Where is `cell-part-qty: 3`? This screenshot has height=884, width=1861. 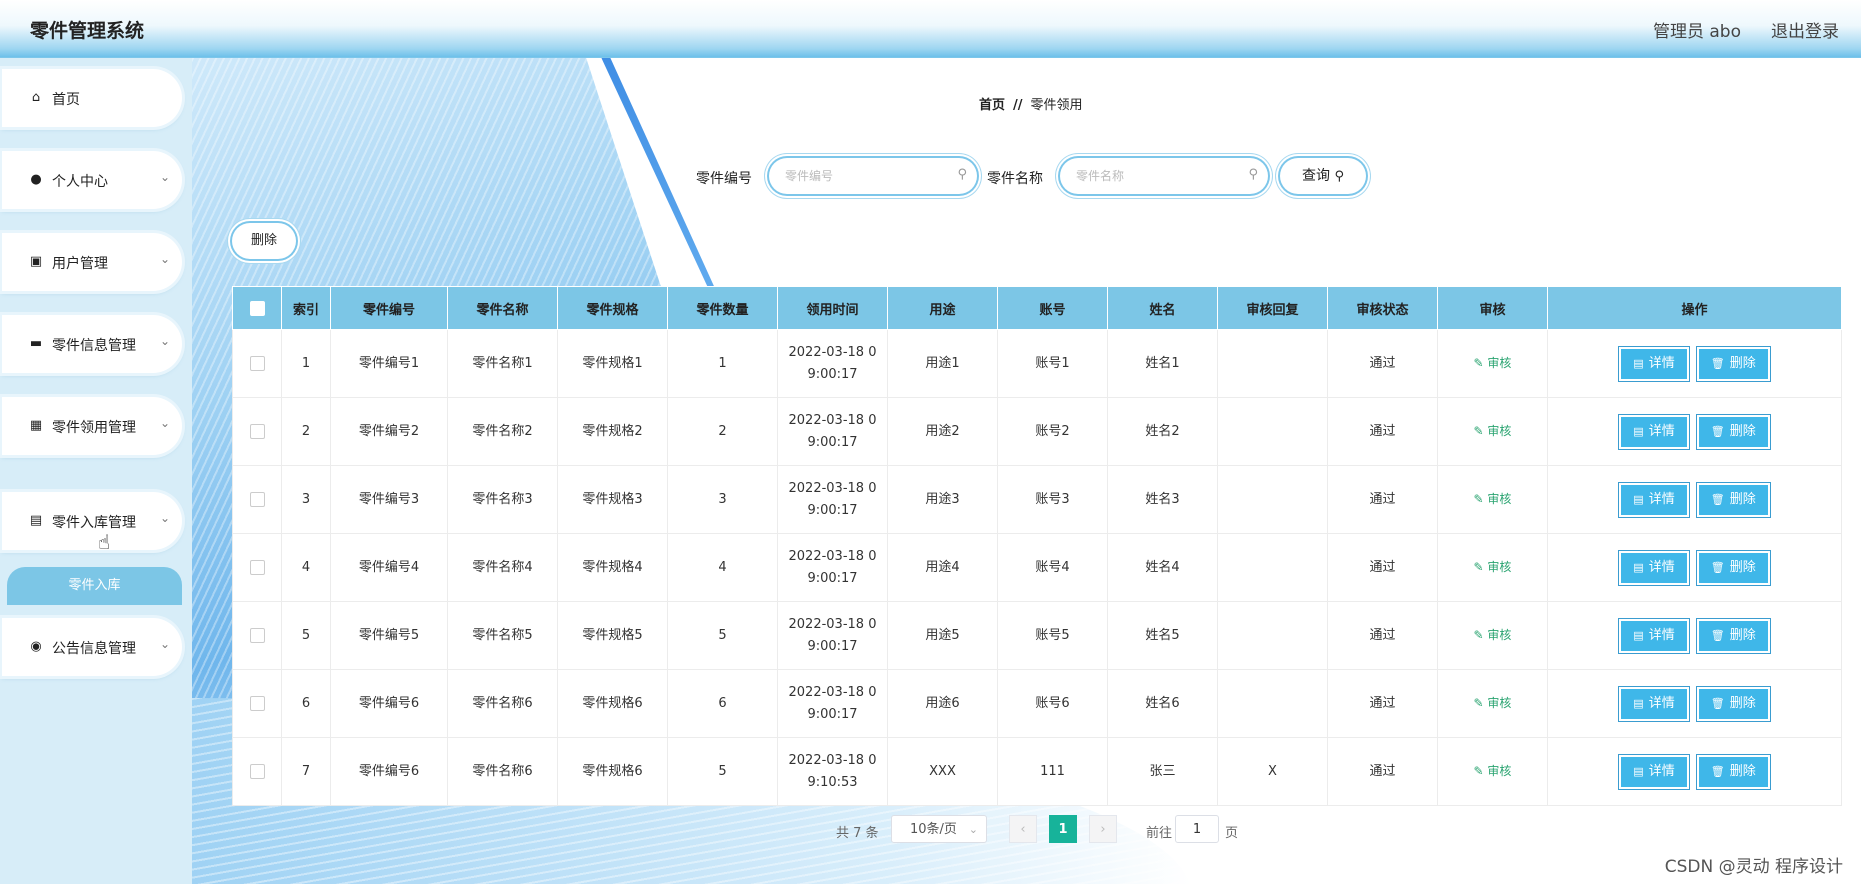 cell-part-qty: 3 is located at coordinates (722, 499).